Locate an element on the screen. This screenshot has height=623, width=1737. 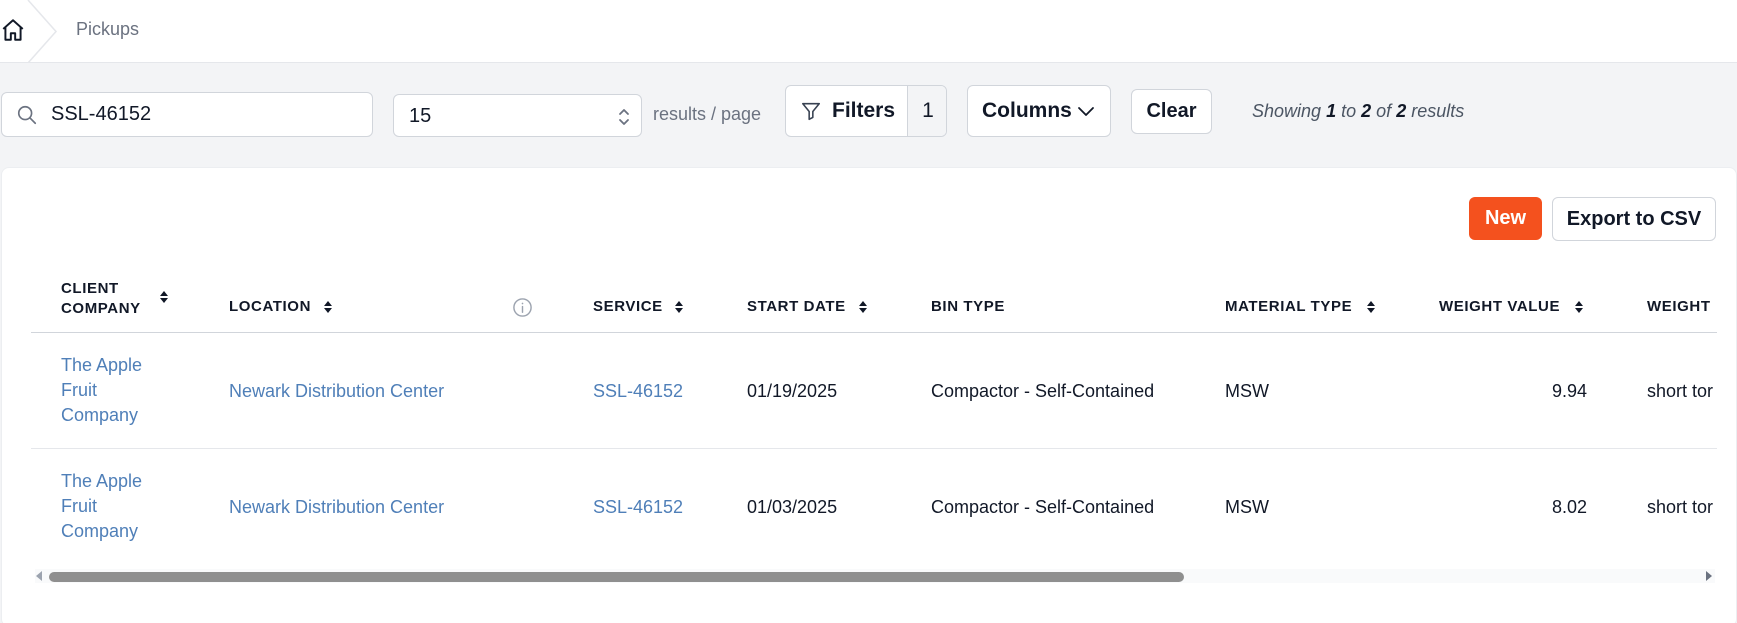
results-summary-of-word: of is located at coordinates (1384, 111).